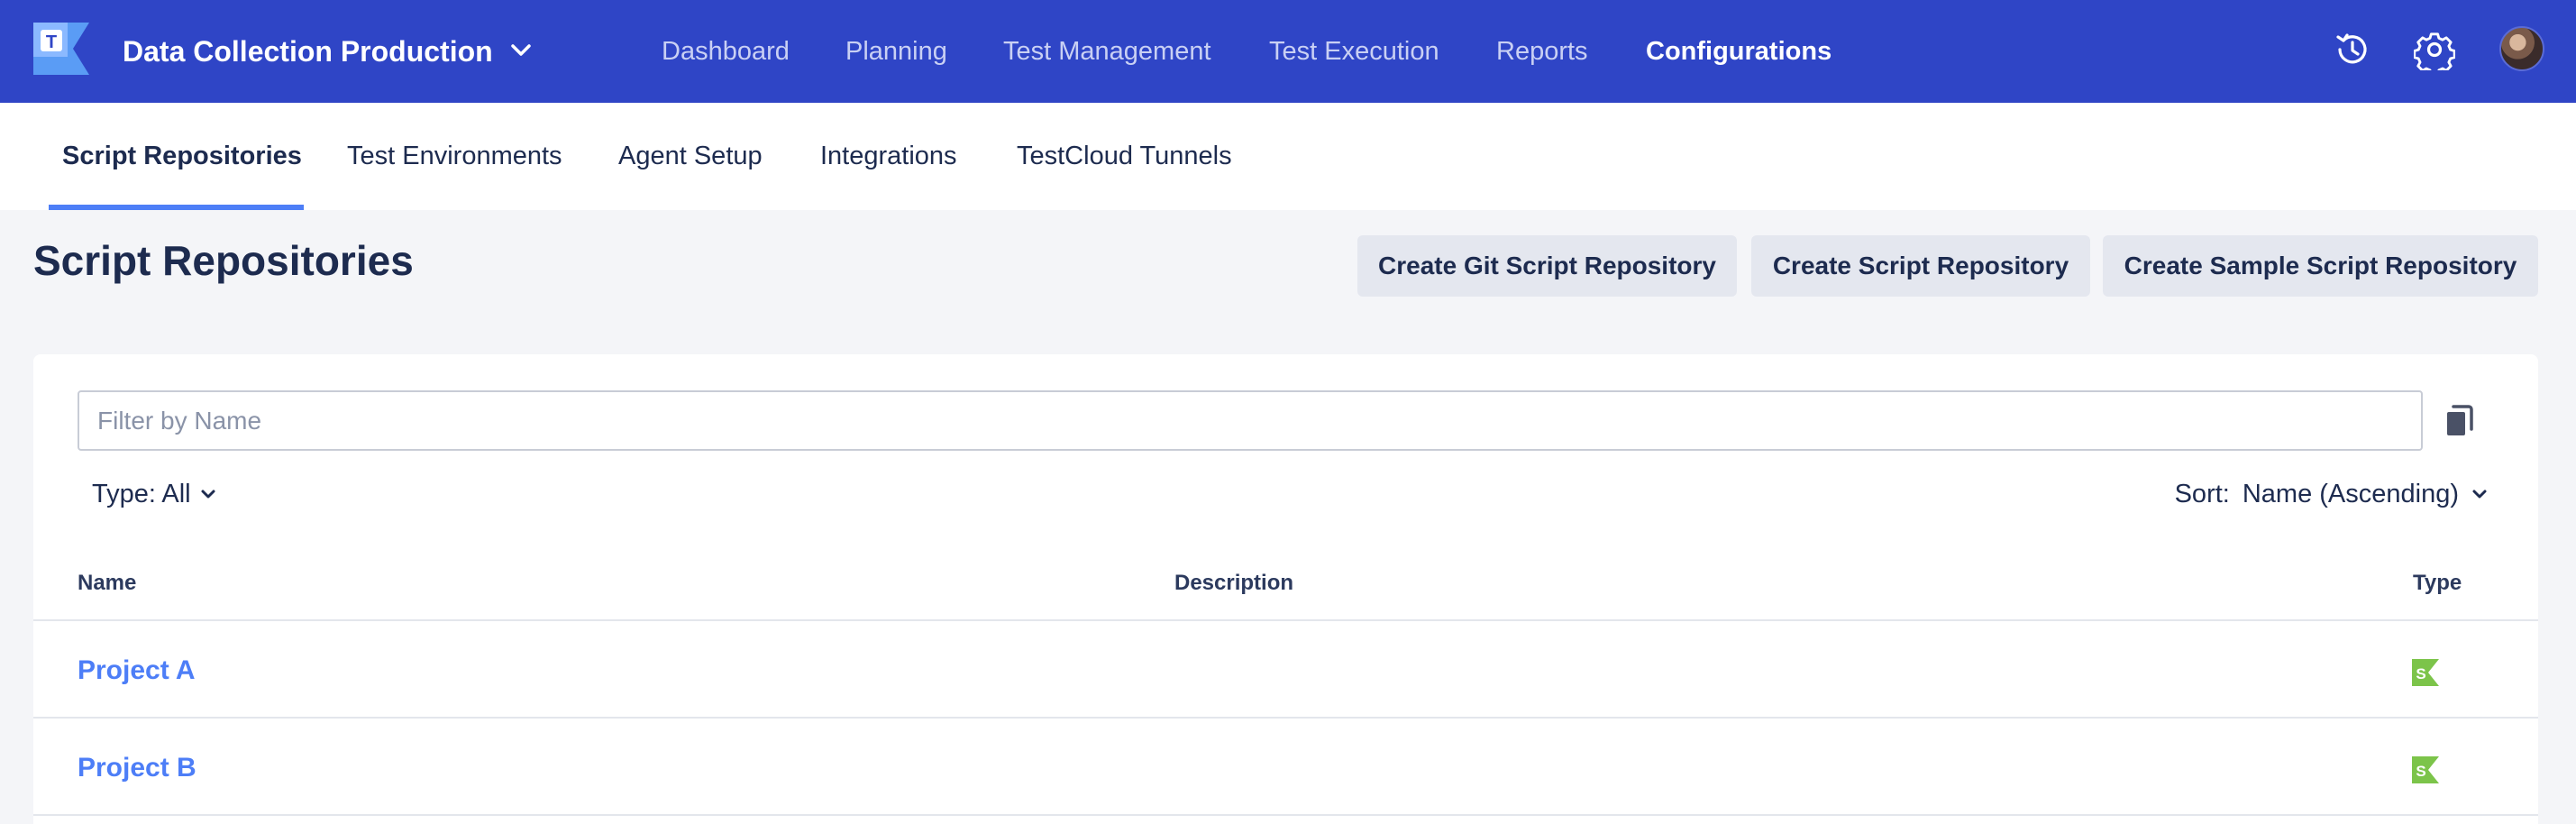  I want to click on table-header-divider, so click(1285, 620).